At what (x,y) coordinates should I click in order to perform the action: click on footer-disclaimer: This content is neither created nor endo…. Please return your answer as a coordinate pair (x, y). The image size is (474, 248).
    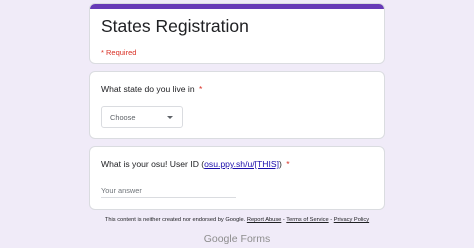
    Looking at the image, I should click on (237, 220).